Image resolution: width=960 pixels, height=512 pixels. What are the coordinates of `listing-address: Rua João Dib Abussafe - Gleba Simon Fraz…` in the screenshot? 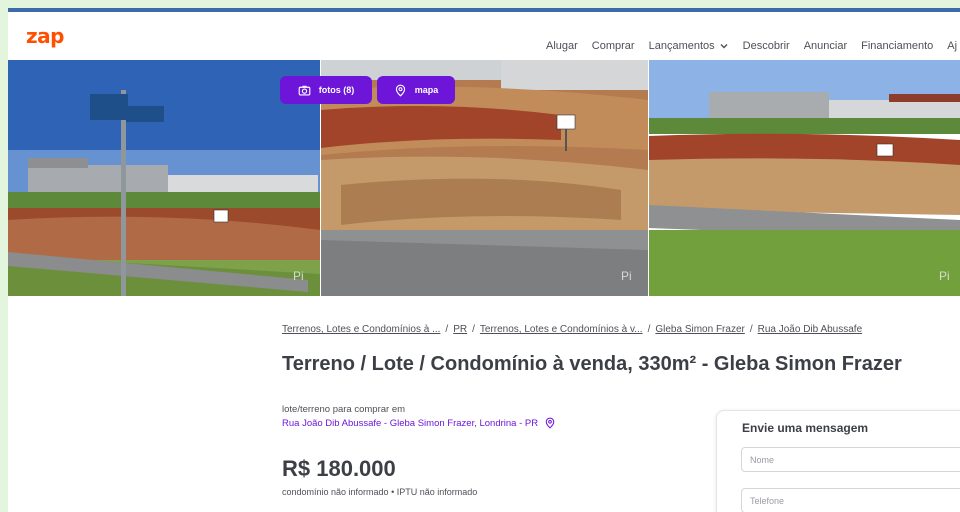 It's located at (419, 423).